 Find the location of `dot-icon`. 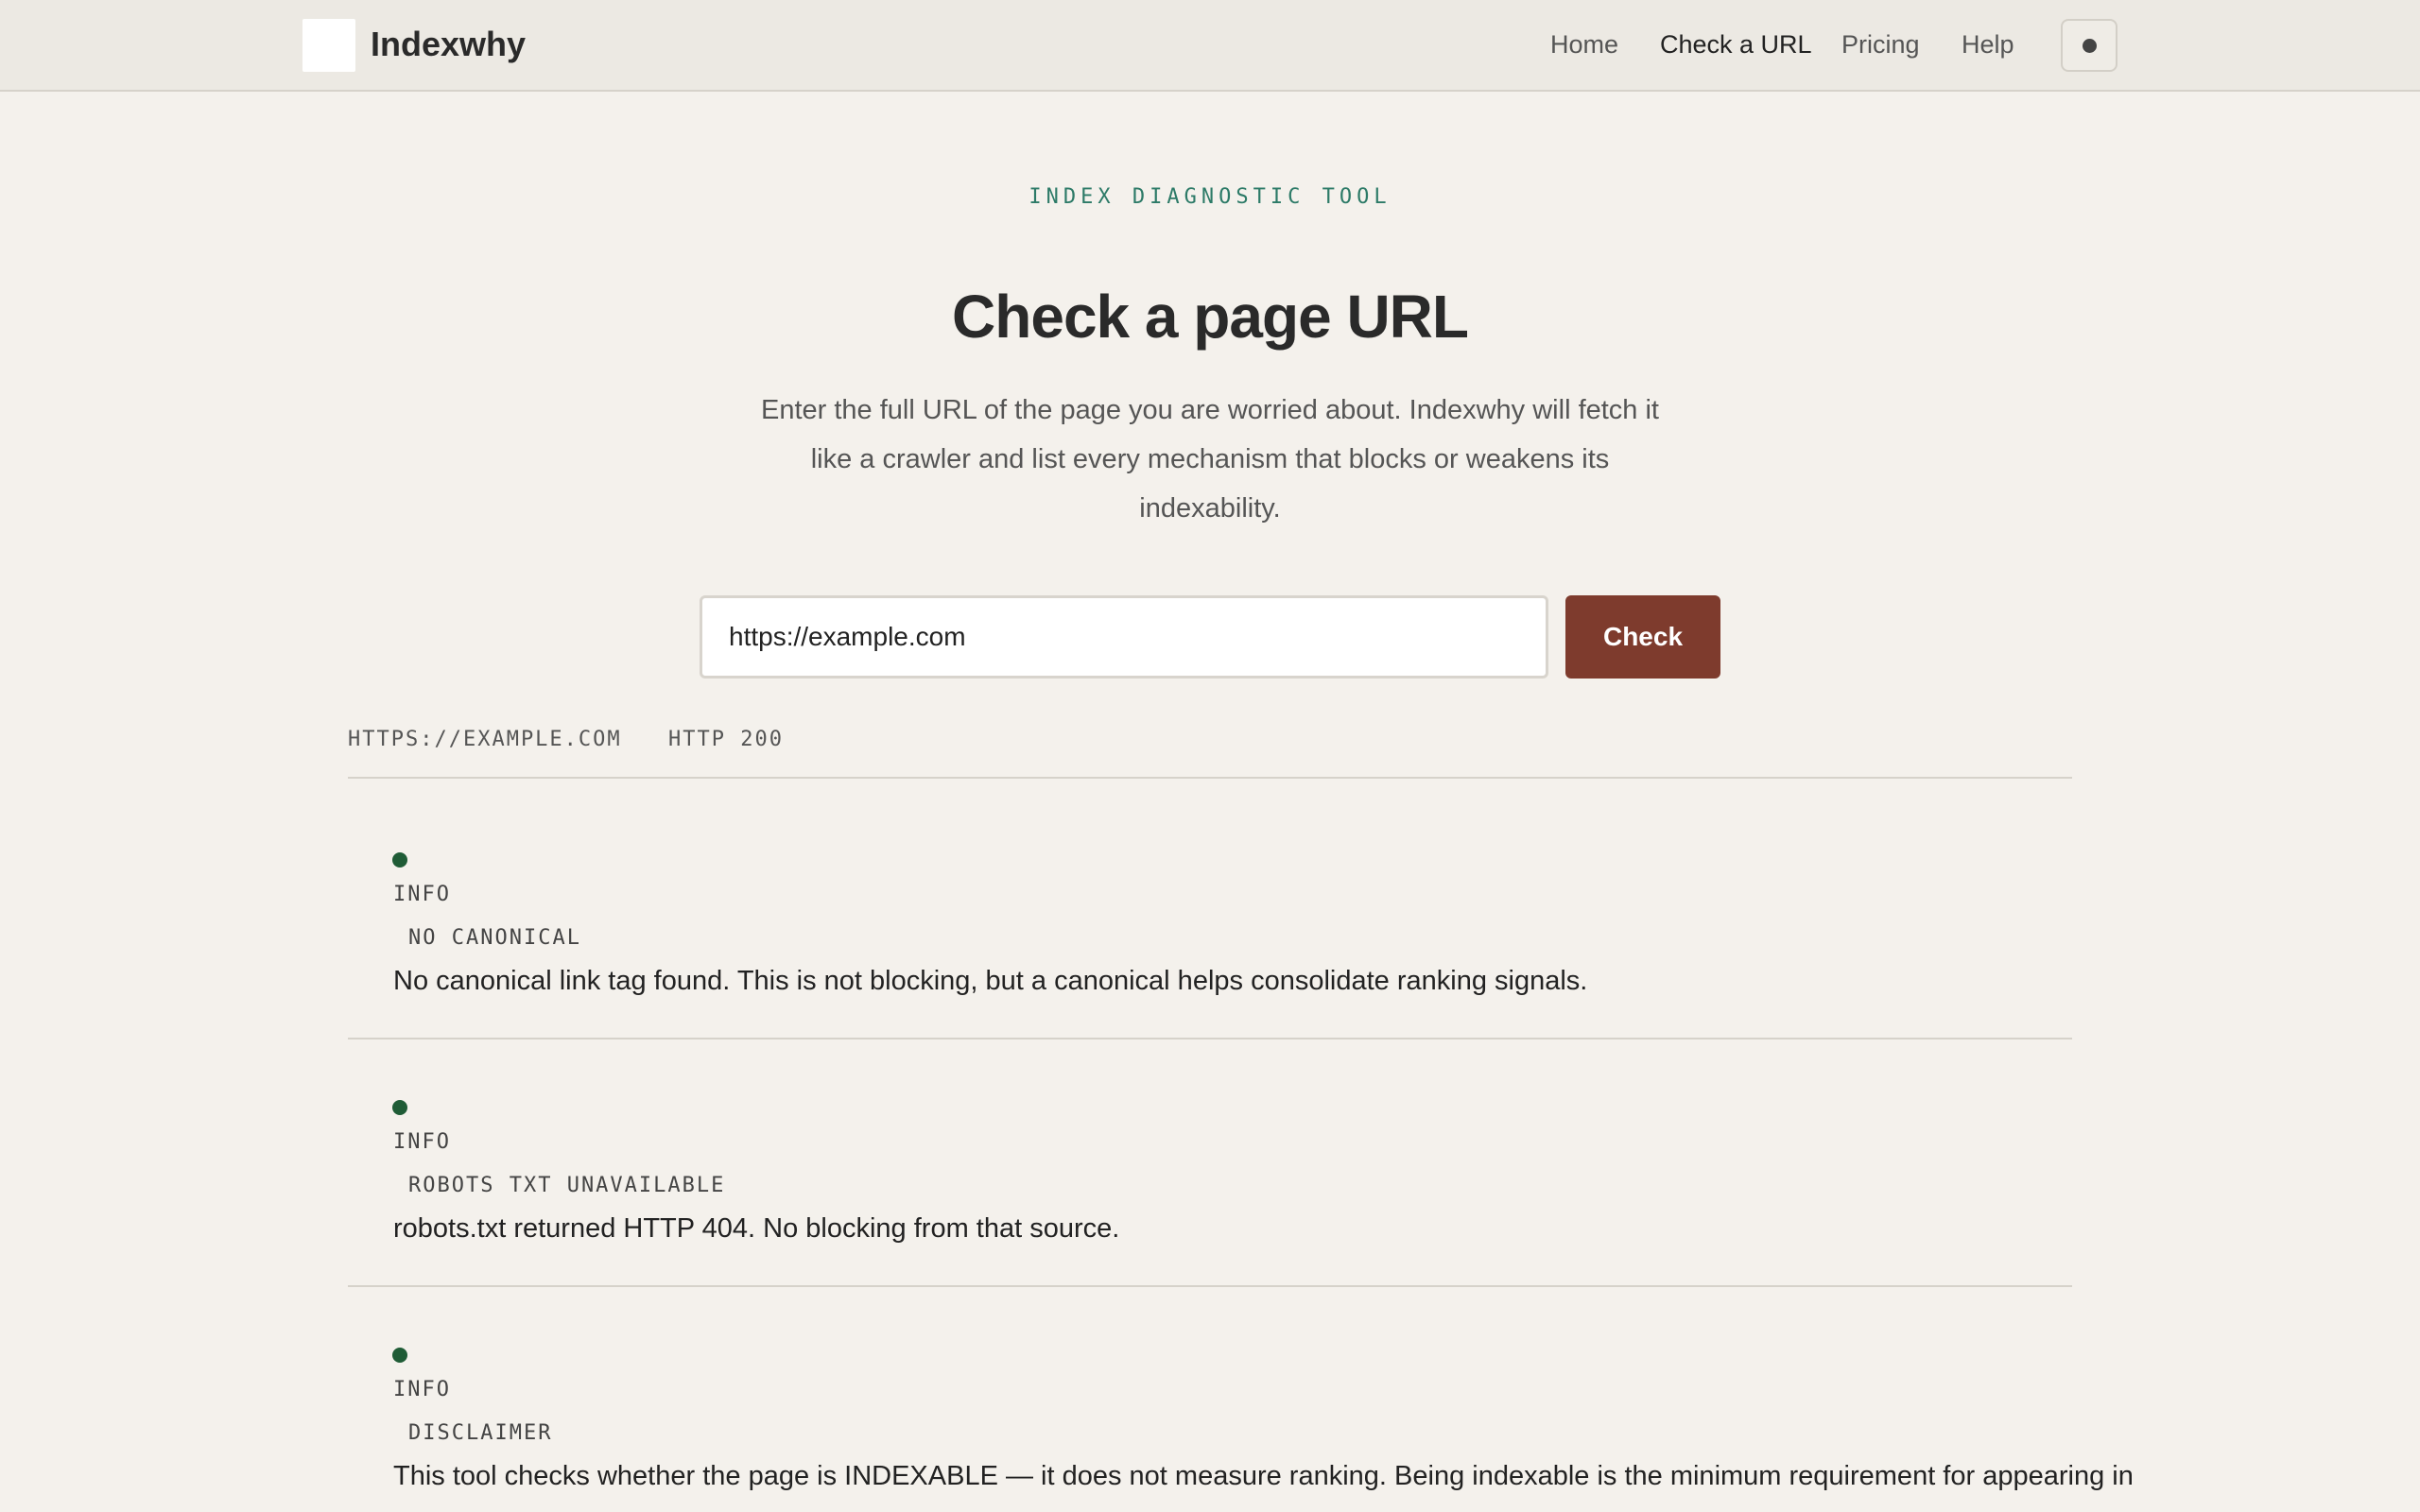

dot-icon is located at coordinates (2090, 46).